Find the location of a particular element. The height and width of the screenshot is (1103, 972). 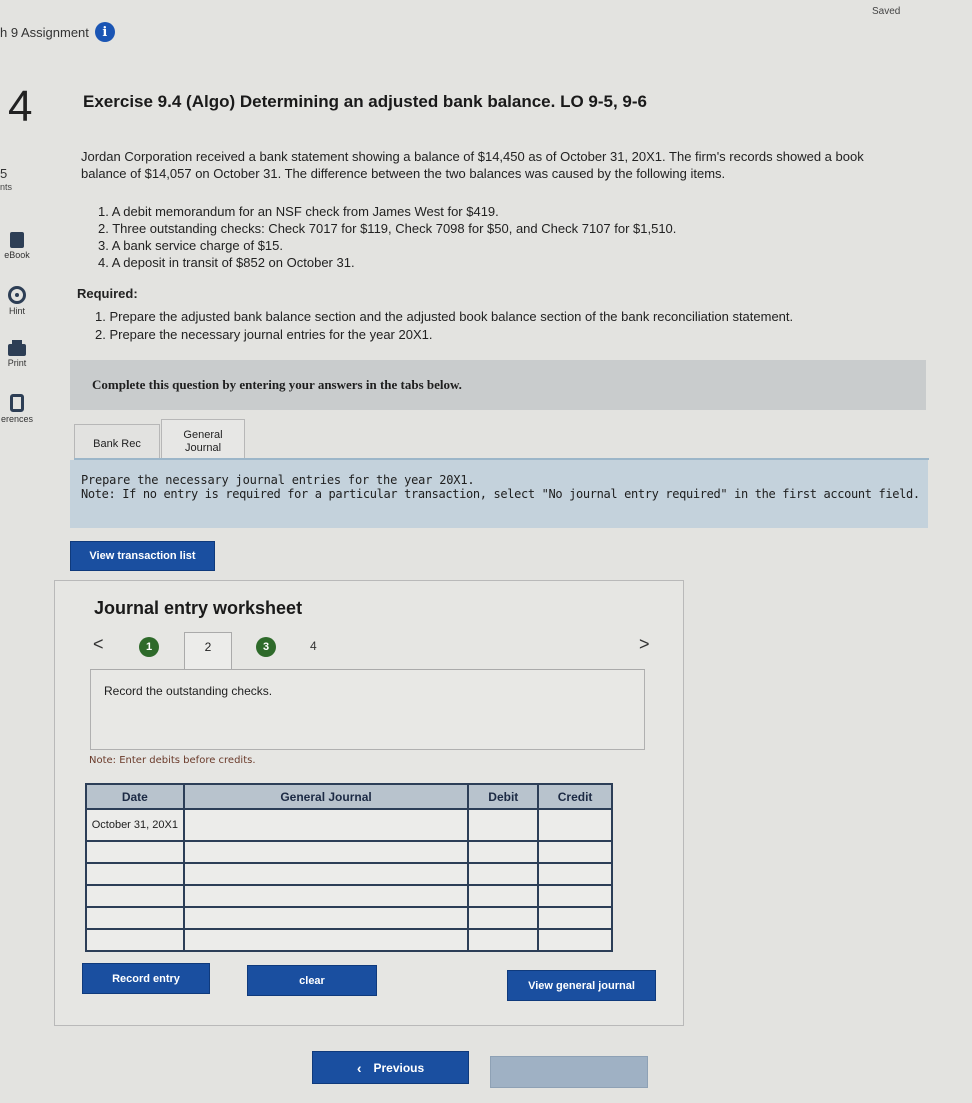

points-label: nts is located at coordinates (6, 187).